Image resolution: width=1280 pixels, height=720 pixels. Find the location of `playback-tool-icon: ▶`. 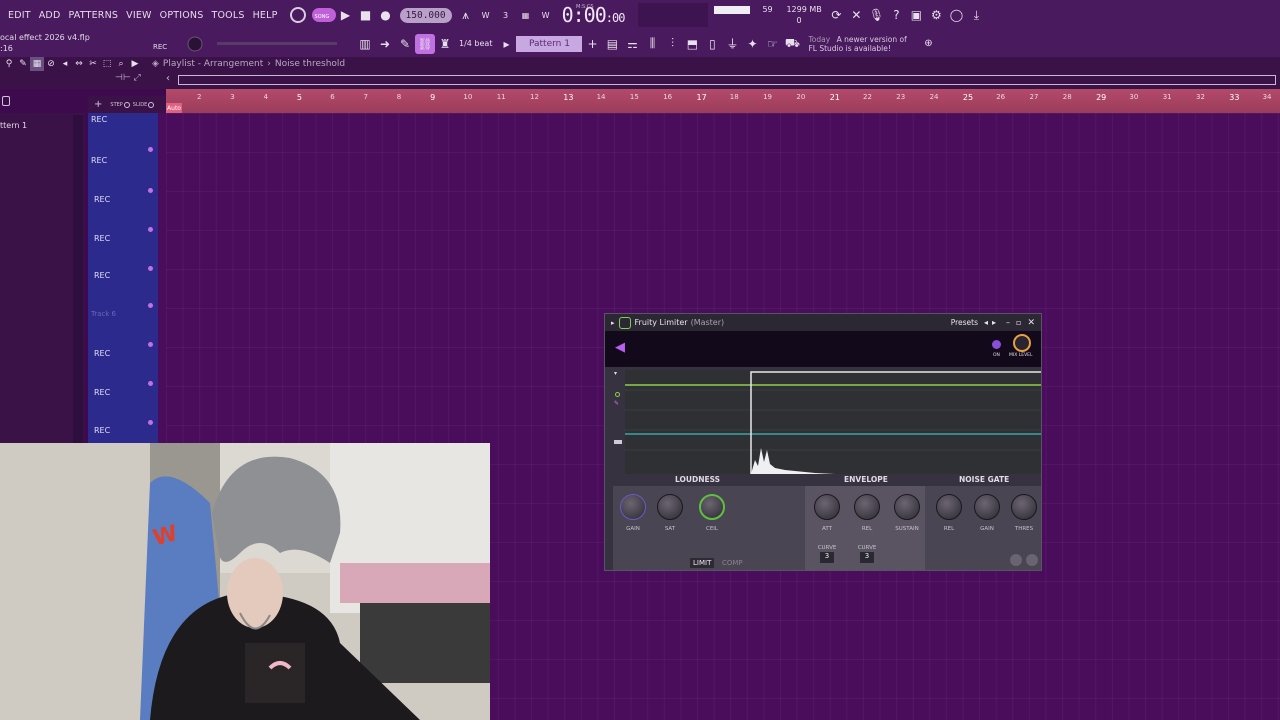

playback-tool-icon: ▶ is located at coordinates (135, 64).